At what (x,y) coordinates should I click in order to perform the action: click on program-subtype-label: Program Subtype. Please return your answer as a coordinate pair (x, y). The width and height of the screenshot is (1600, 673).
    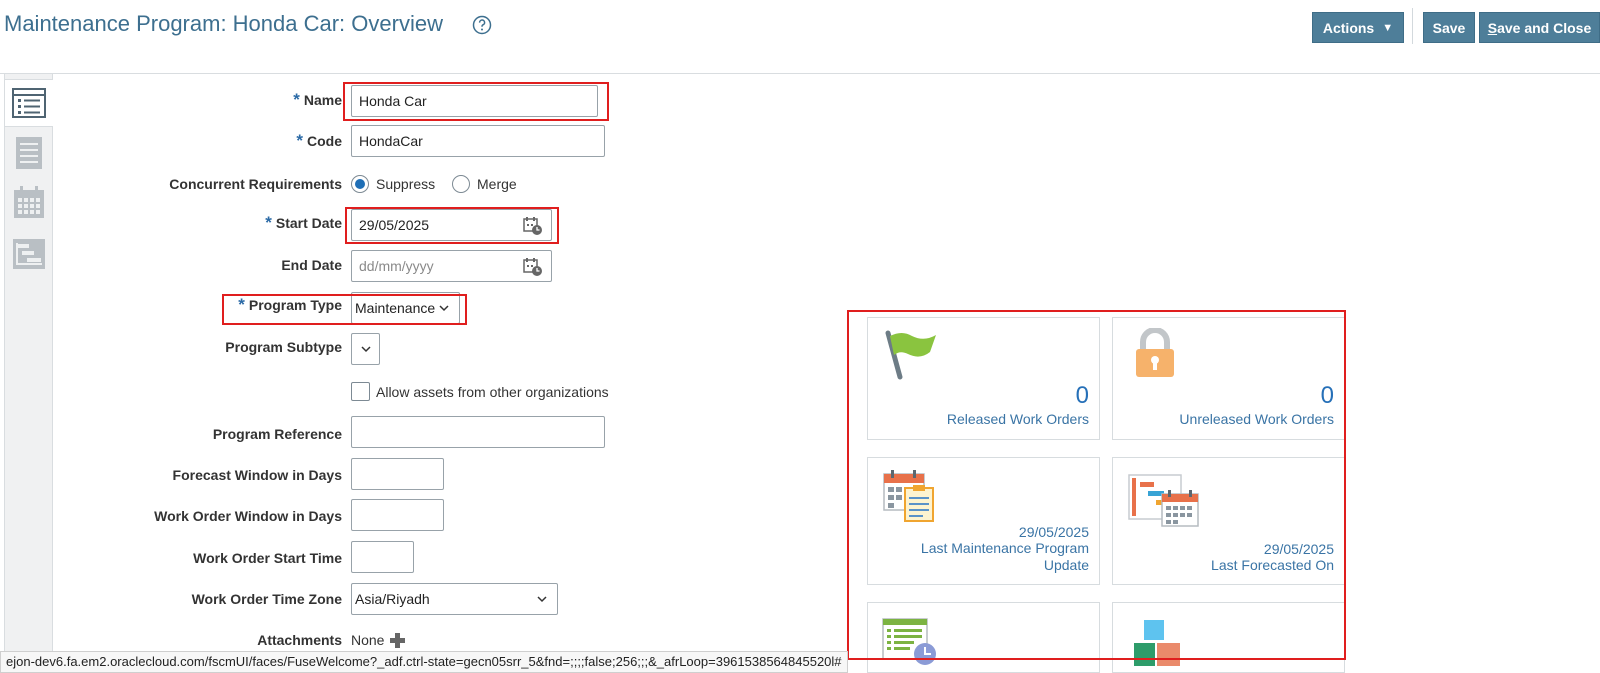
    Looking at the image, I should click on (283, 347).